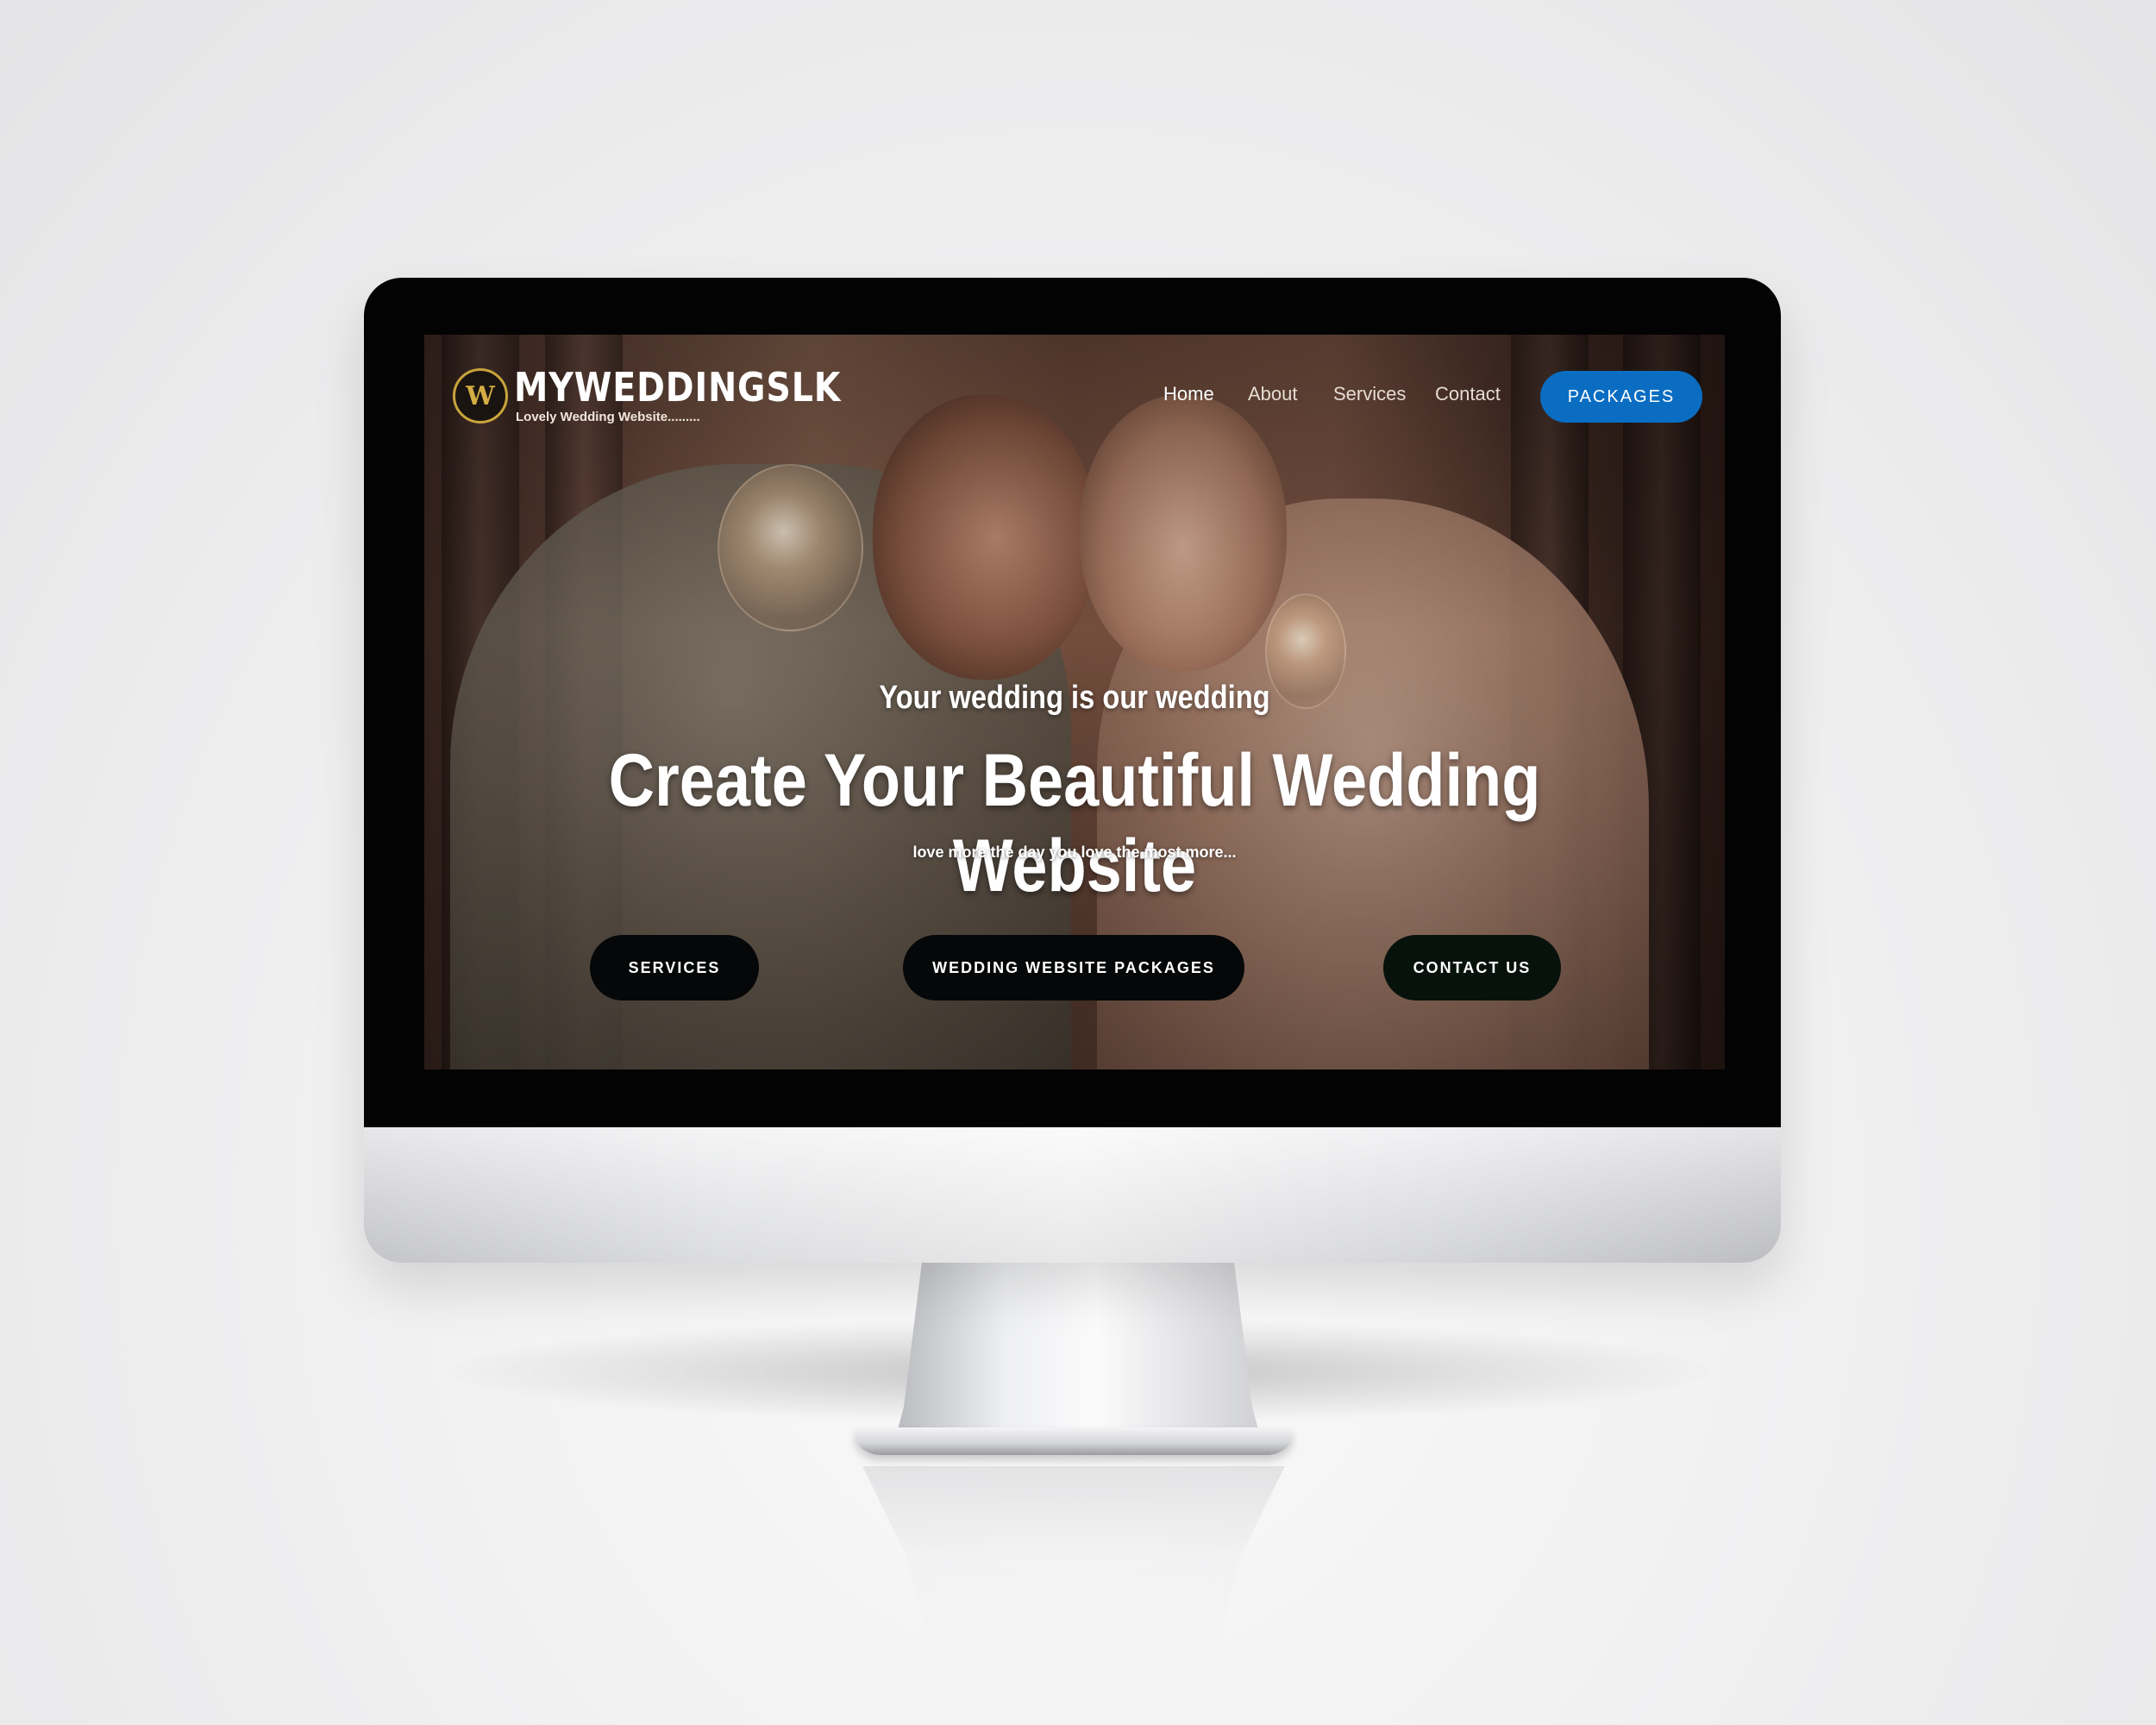 This screenshot has height=1725, width=2156. I want to click on monitor-chin, so click(1072, 1195).